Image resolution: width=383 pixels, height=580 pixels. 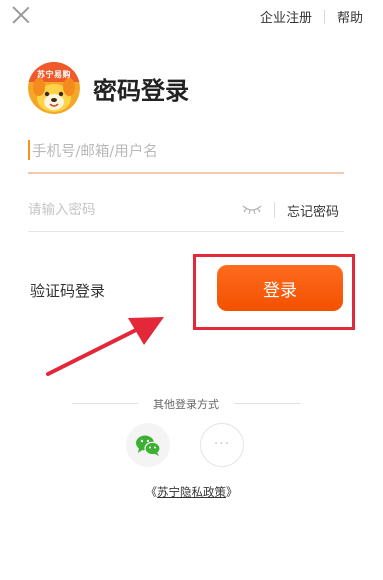 What do you see at coordinates (141, 91) in the screenshot?
I see `page-title: 密码登录` at bounding box center [141, 91].